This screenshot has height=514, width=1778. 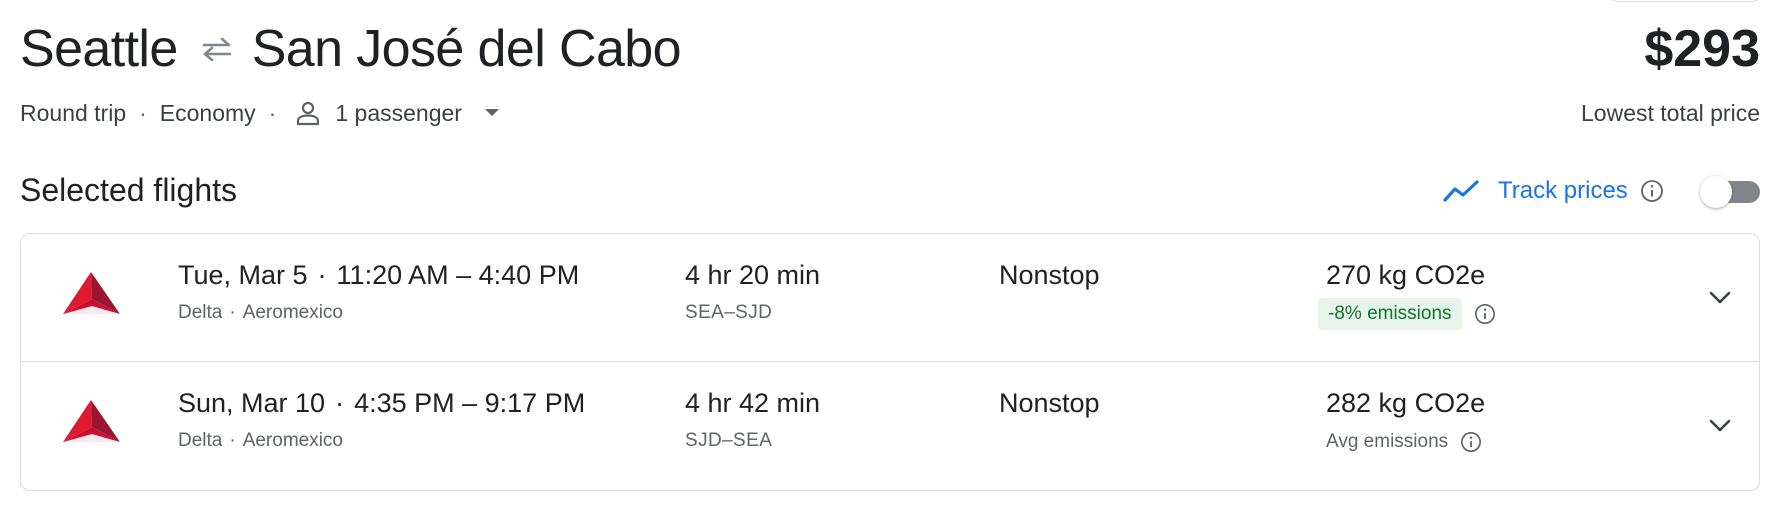 What do you see at coordinates (1563, 191) in the screenshot?
I see `track-prices-label: Track prices` at bounding box center [1563, 191].